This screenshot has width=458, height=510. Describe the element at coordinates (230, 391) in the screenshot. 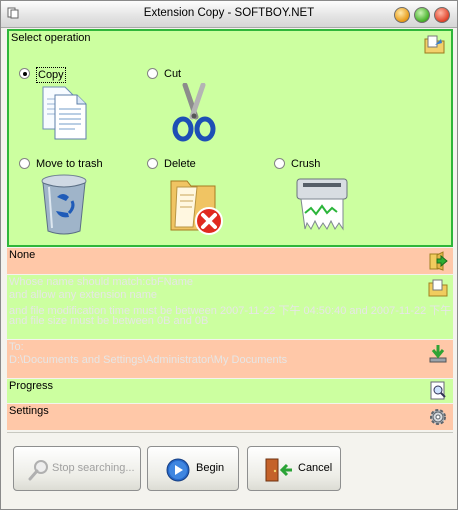

I see `progress-row: Progress` at that location.